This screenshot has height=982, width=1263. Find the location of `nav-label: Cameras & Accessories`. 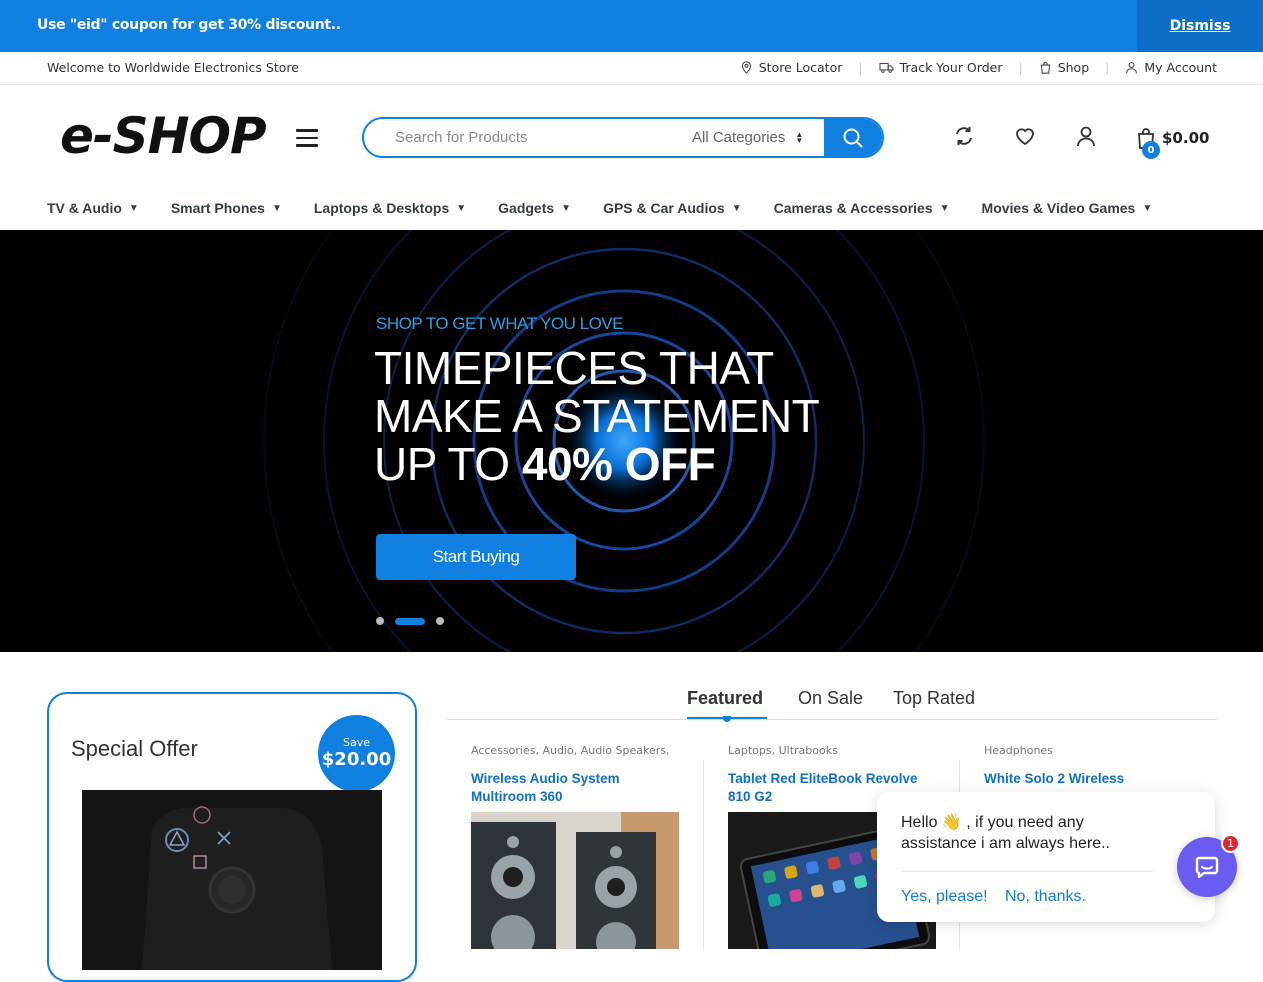

nav-label: Cameras & Accessories is located at coordinates (853, 208).